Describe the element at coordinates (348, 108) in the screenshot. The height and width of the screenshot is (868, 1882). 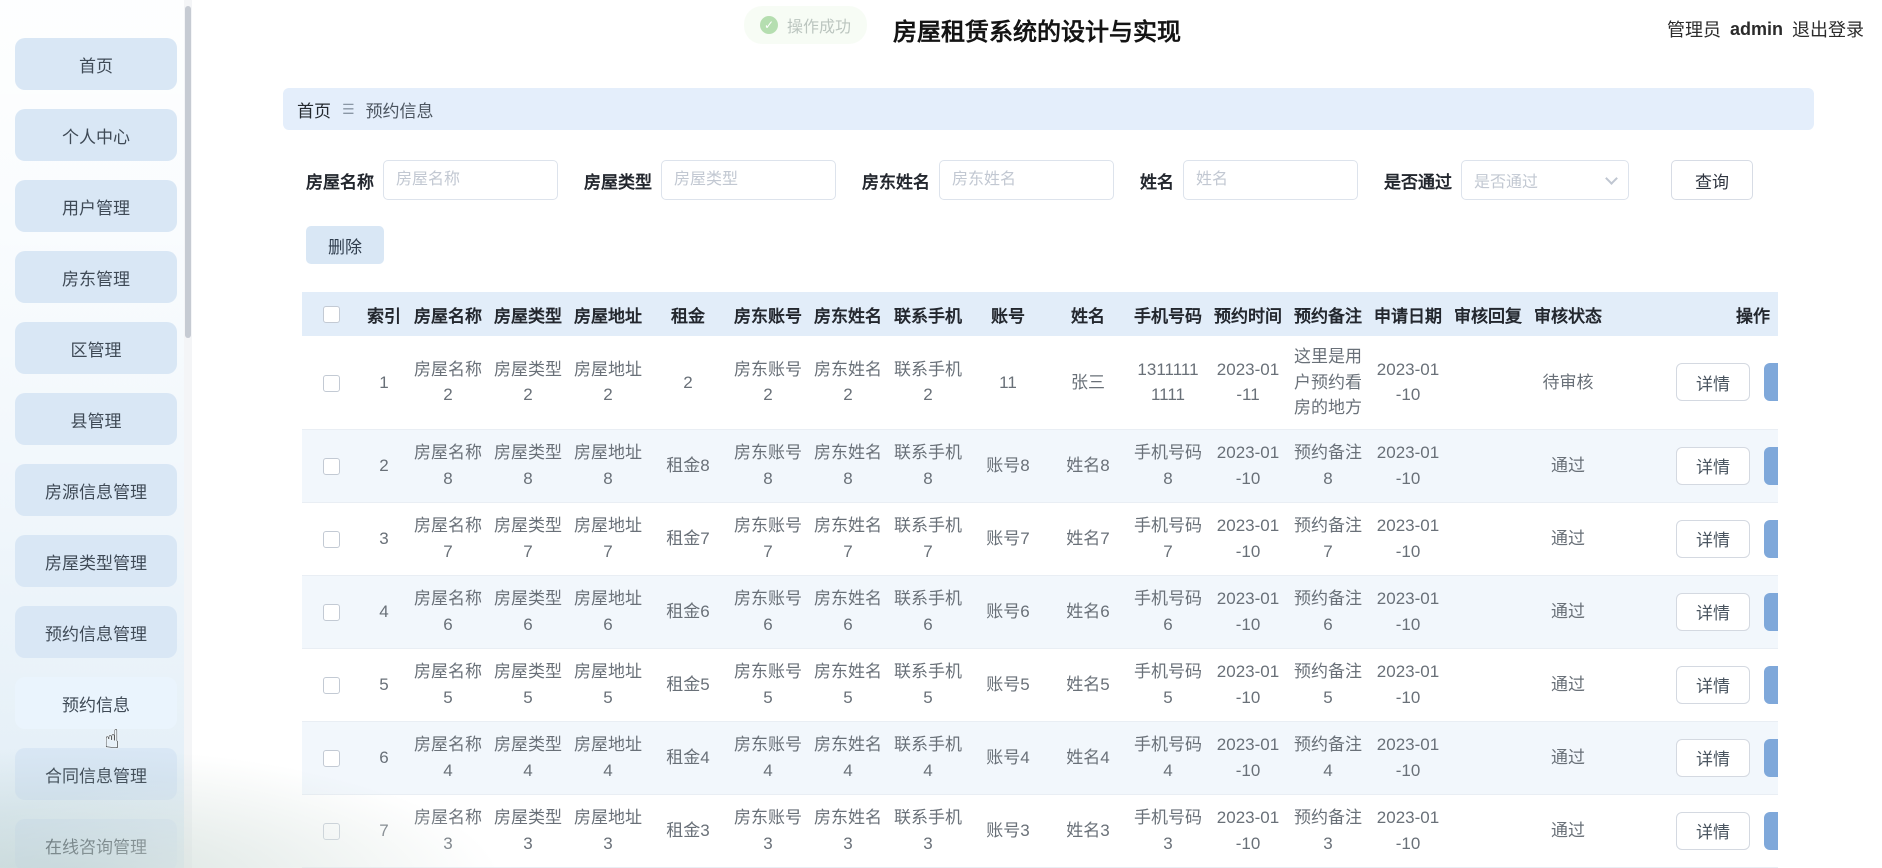
I see `menu-icon: ☰` at that location.